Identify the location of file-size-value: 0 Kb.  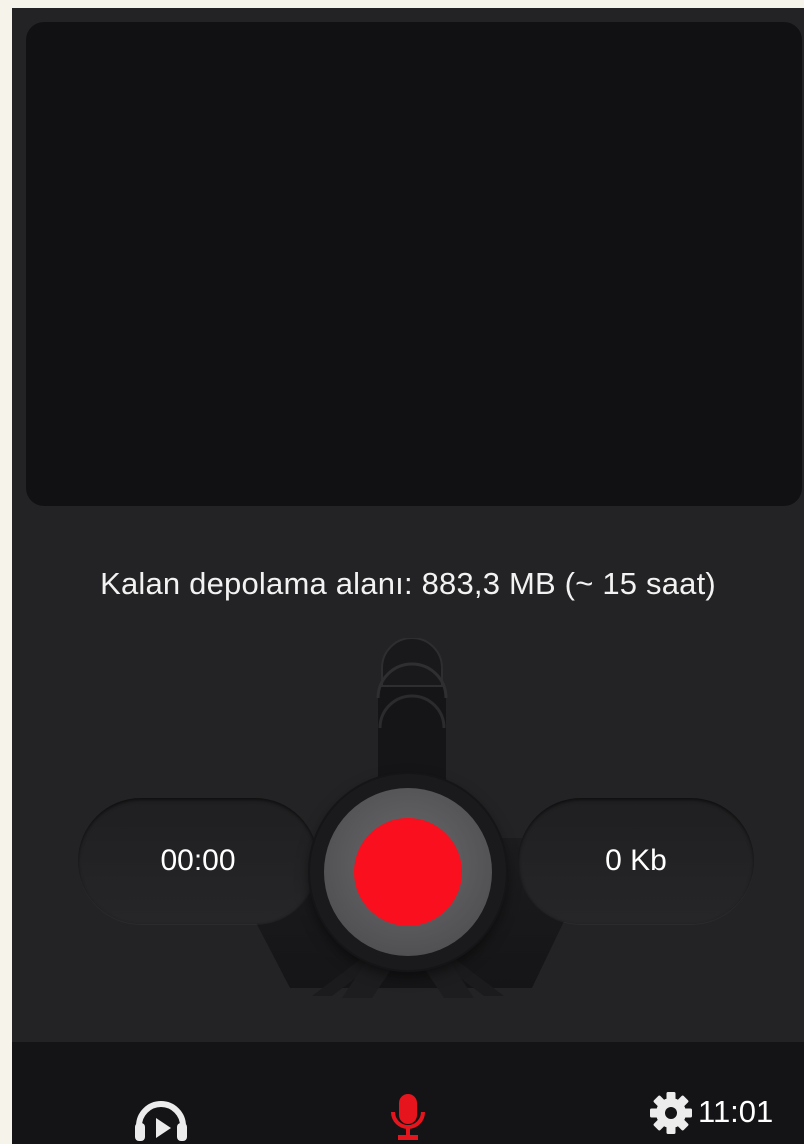
(636, 860).